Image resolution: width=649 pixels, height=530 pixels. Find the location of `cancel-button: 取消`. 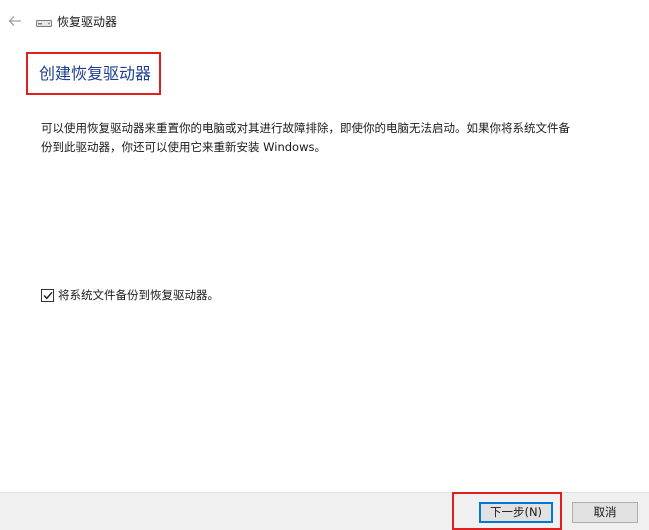

cancel-button: 取消 is located at coordinates (605, 512).